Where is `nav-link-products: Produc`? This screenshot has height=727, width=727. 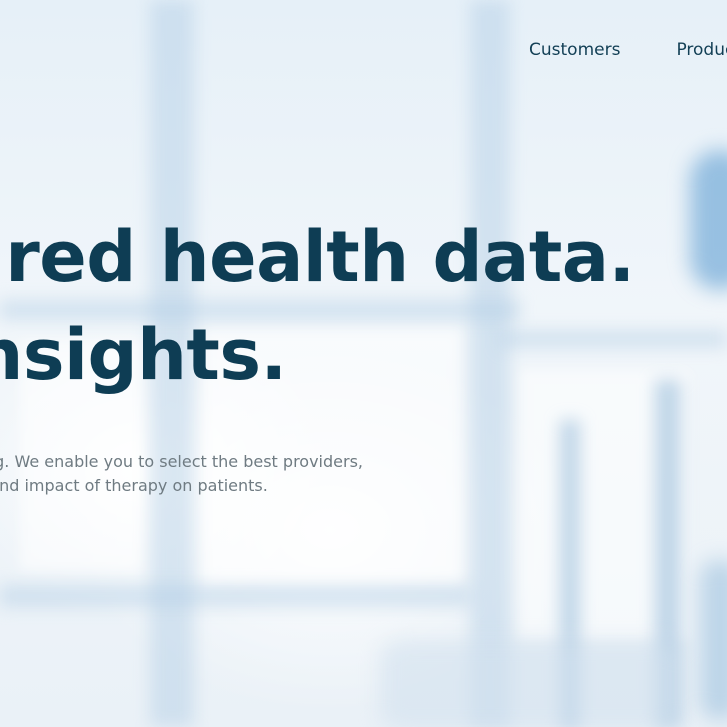 nav-link-products: Produc is located at coordinates (701, 50).